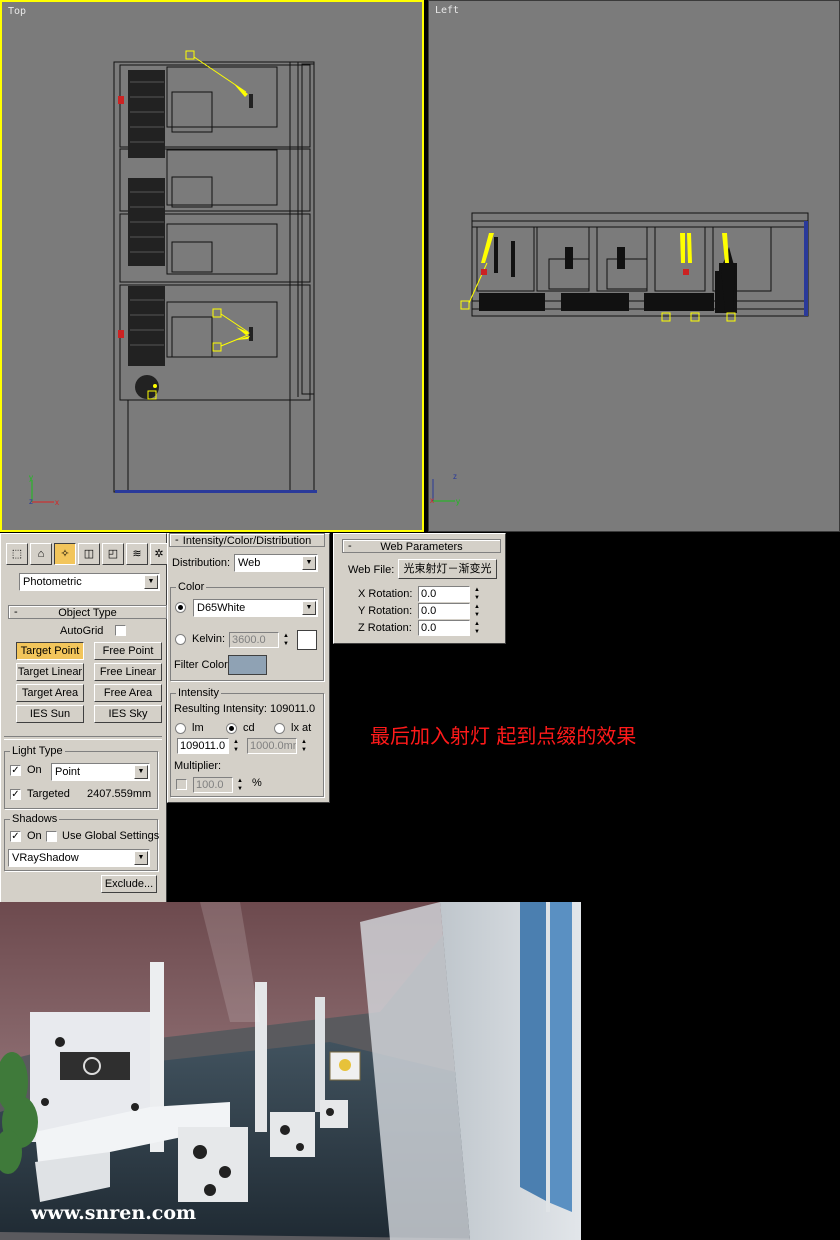 The image size is (840, 1240). What do you see at coordinates (444, 628) in the screenshot?
I see `z-rotation-input: 0.0` at bounding box center [444, 628].